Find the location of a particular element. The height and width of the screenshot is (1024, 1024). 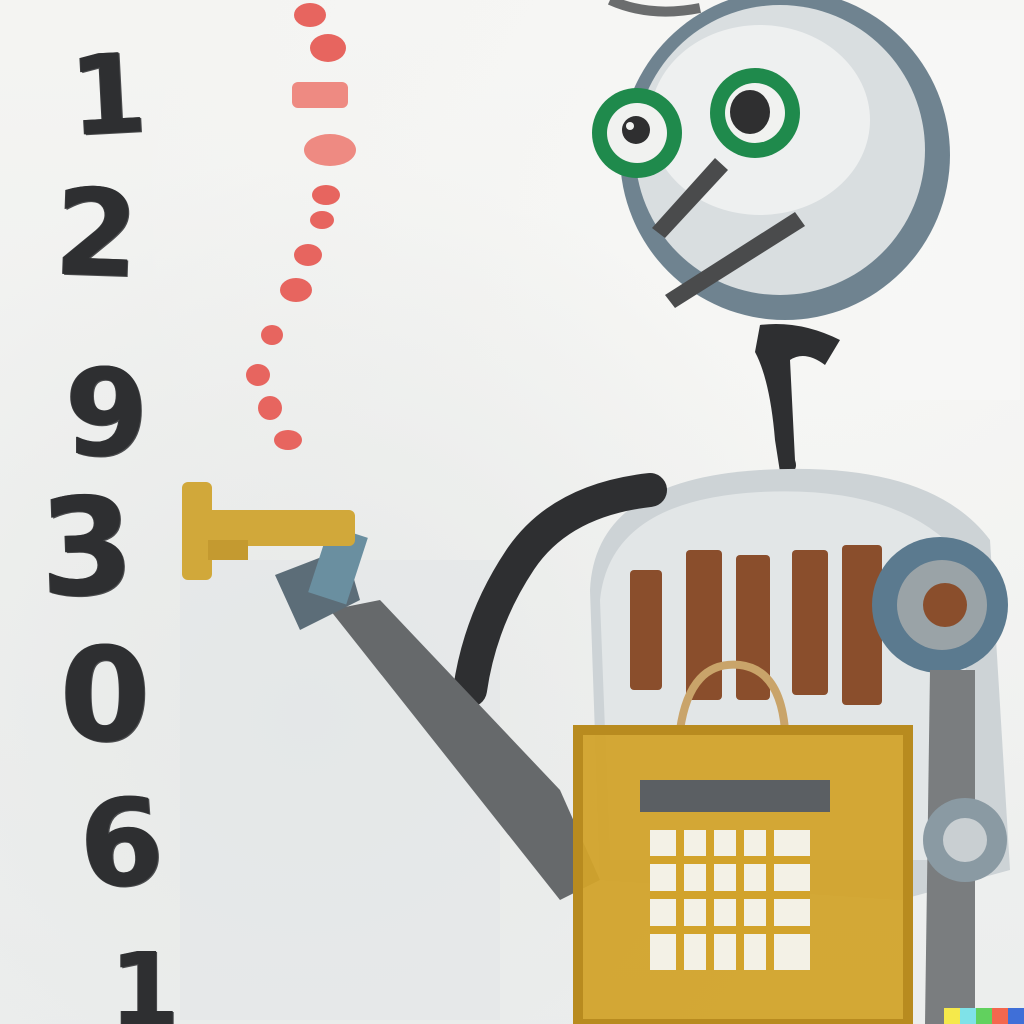

antenna is located at coordinates (654, 8).